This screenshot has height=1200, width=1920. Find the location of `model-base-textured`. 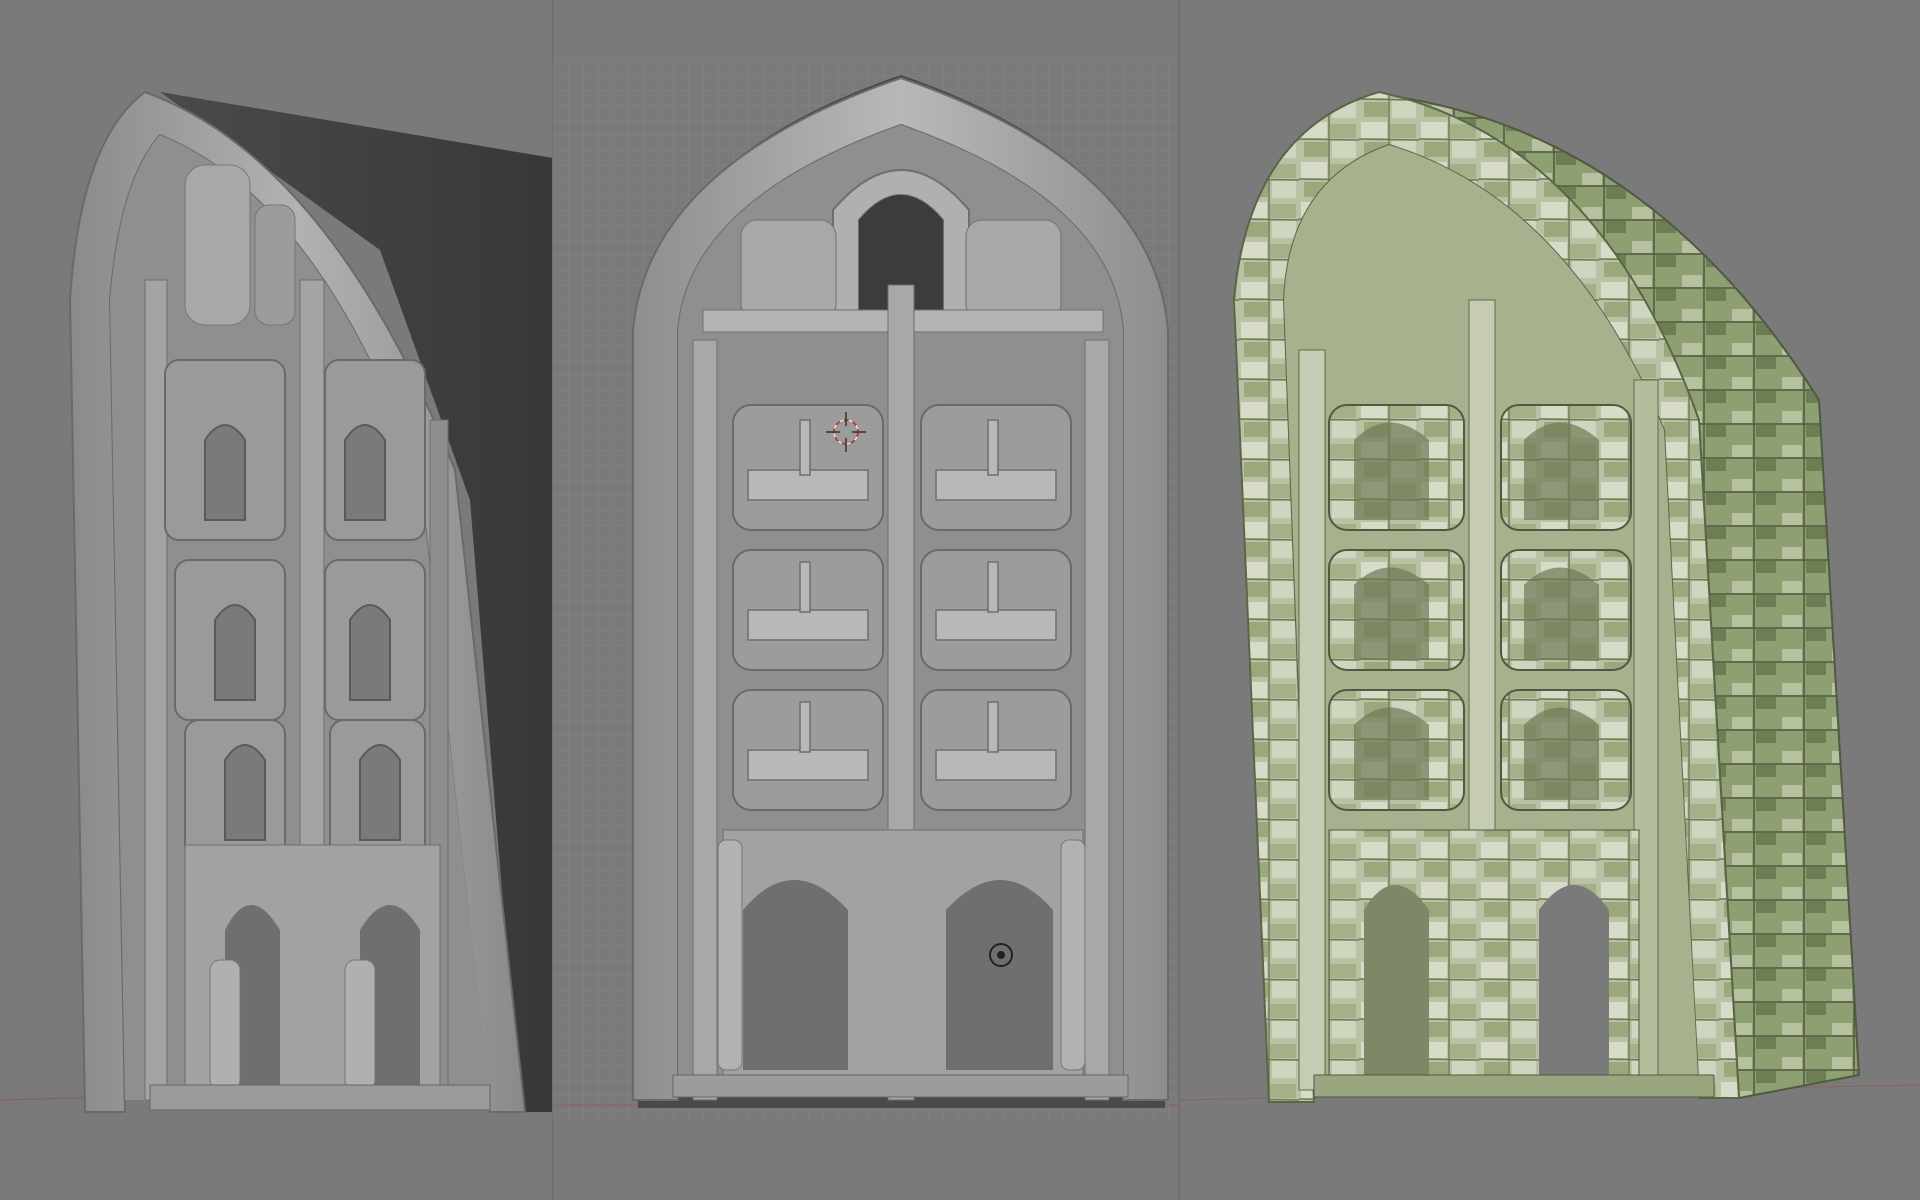

model-base-textured is located at coordinates (1514, 1086).